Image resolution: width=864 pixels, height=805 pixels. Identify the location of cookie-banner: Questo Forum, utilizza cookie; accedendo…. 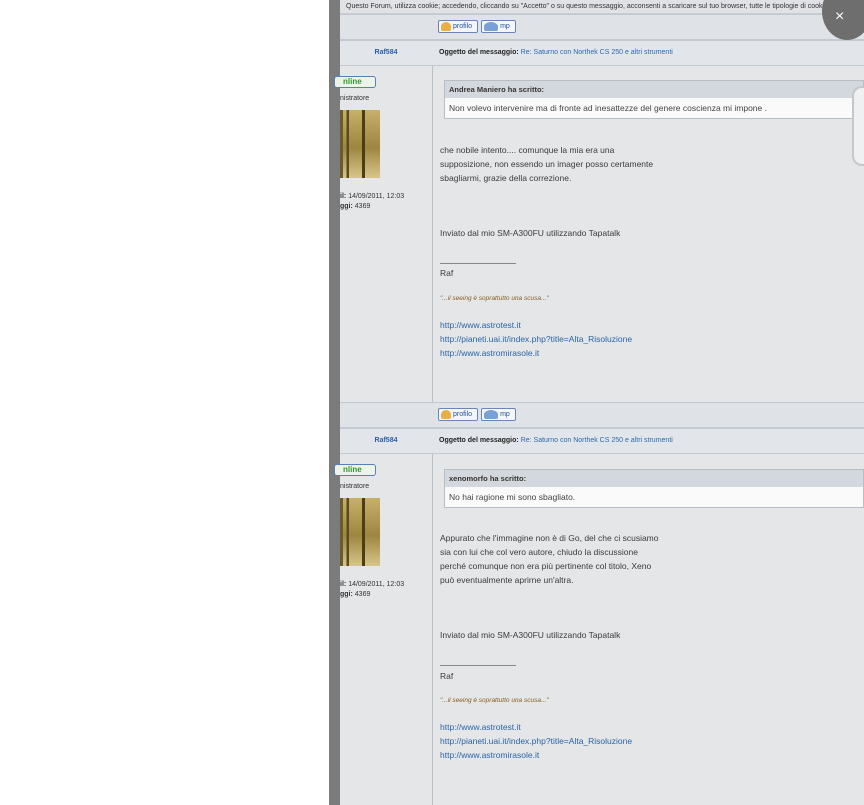
(602, 7).